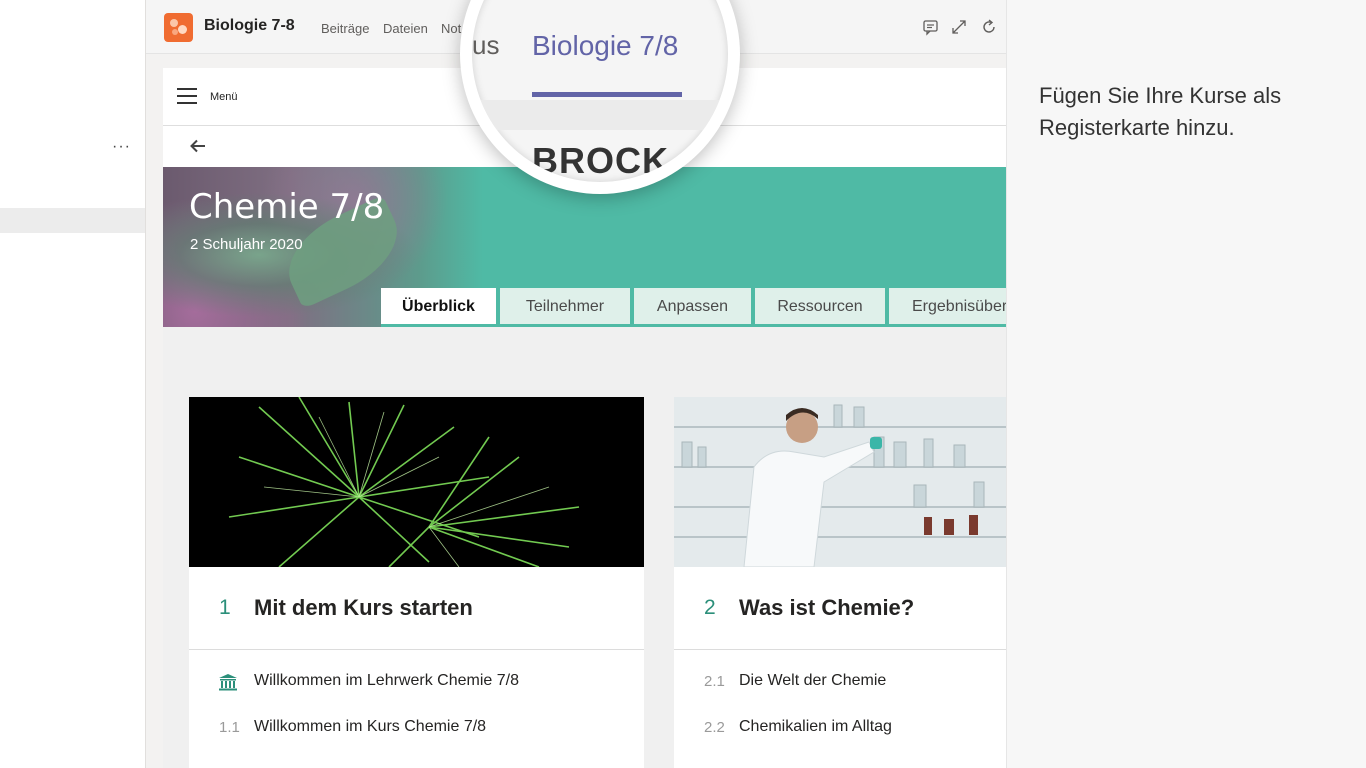 The width and height of the screenshot is (1366, 768). Describe the element at coordinates (714, 727) in the screenshot. I see `lesson-number: 2.2` at that location.